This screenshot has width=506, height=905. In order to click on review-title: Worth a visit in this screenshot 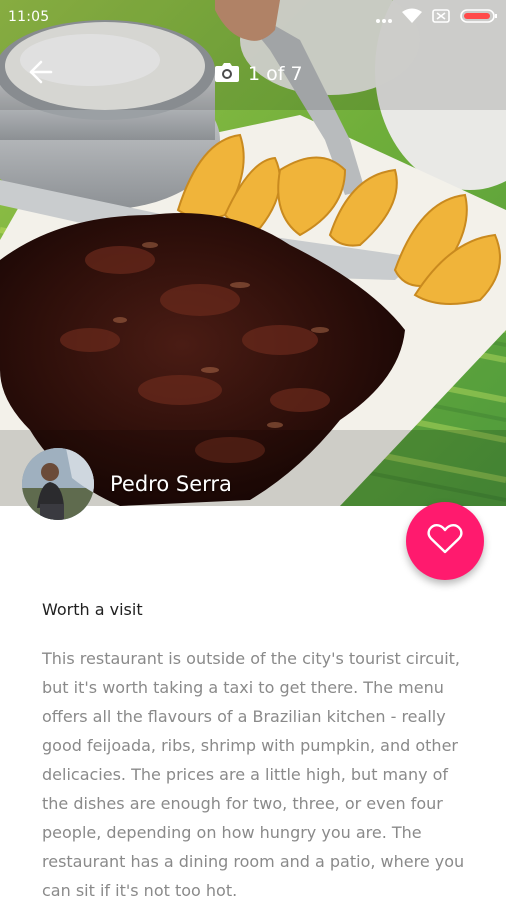, I will do `click(92, 609)`.